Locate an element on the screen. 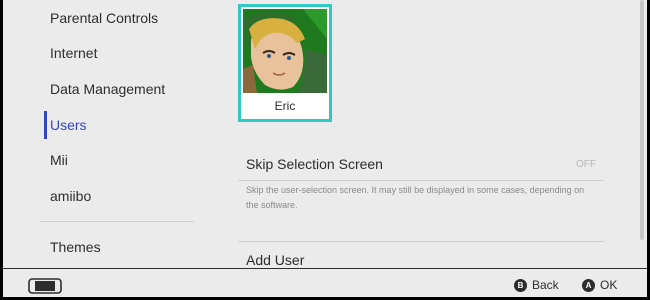 The height and width of the screenshot is (300, 650). sidebar-item-label: amiibo is located at coordinates (71, 196).